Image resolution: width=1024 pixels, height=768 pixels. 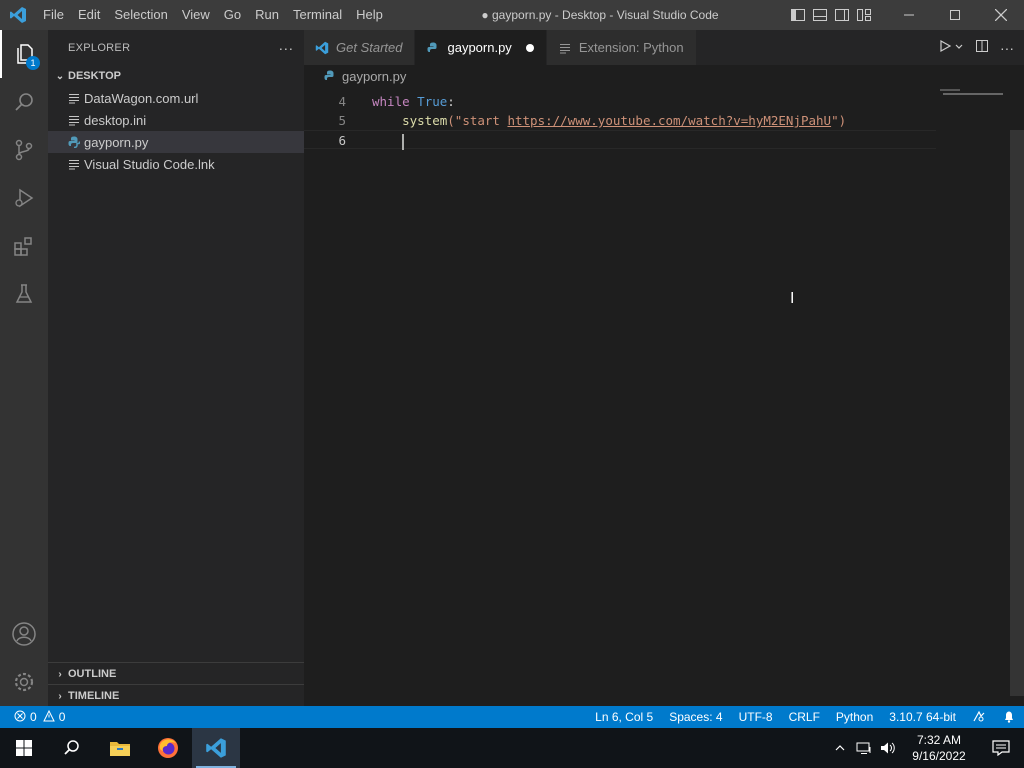 I want to click on run-debug-icon, so click(x=24, y=198).